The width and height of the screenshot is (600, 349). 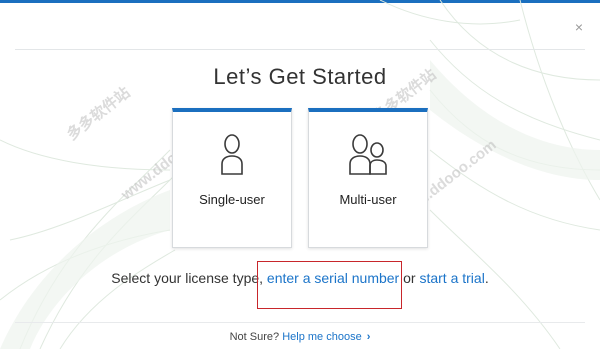 I want to click on single-user-icon, so click(x=232, y=158).